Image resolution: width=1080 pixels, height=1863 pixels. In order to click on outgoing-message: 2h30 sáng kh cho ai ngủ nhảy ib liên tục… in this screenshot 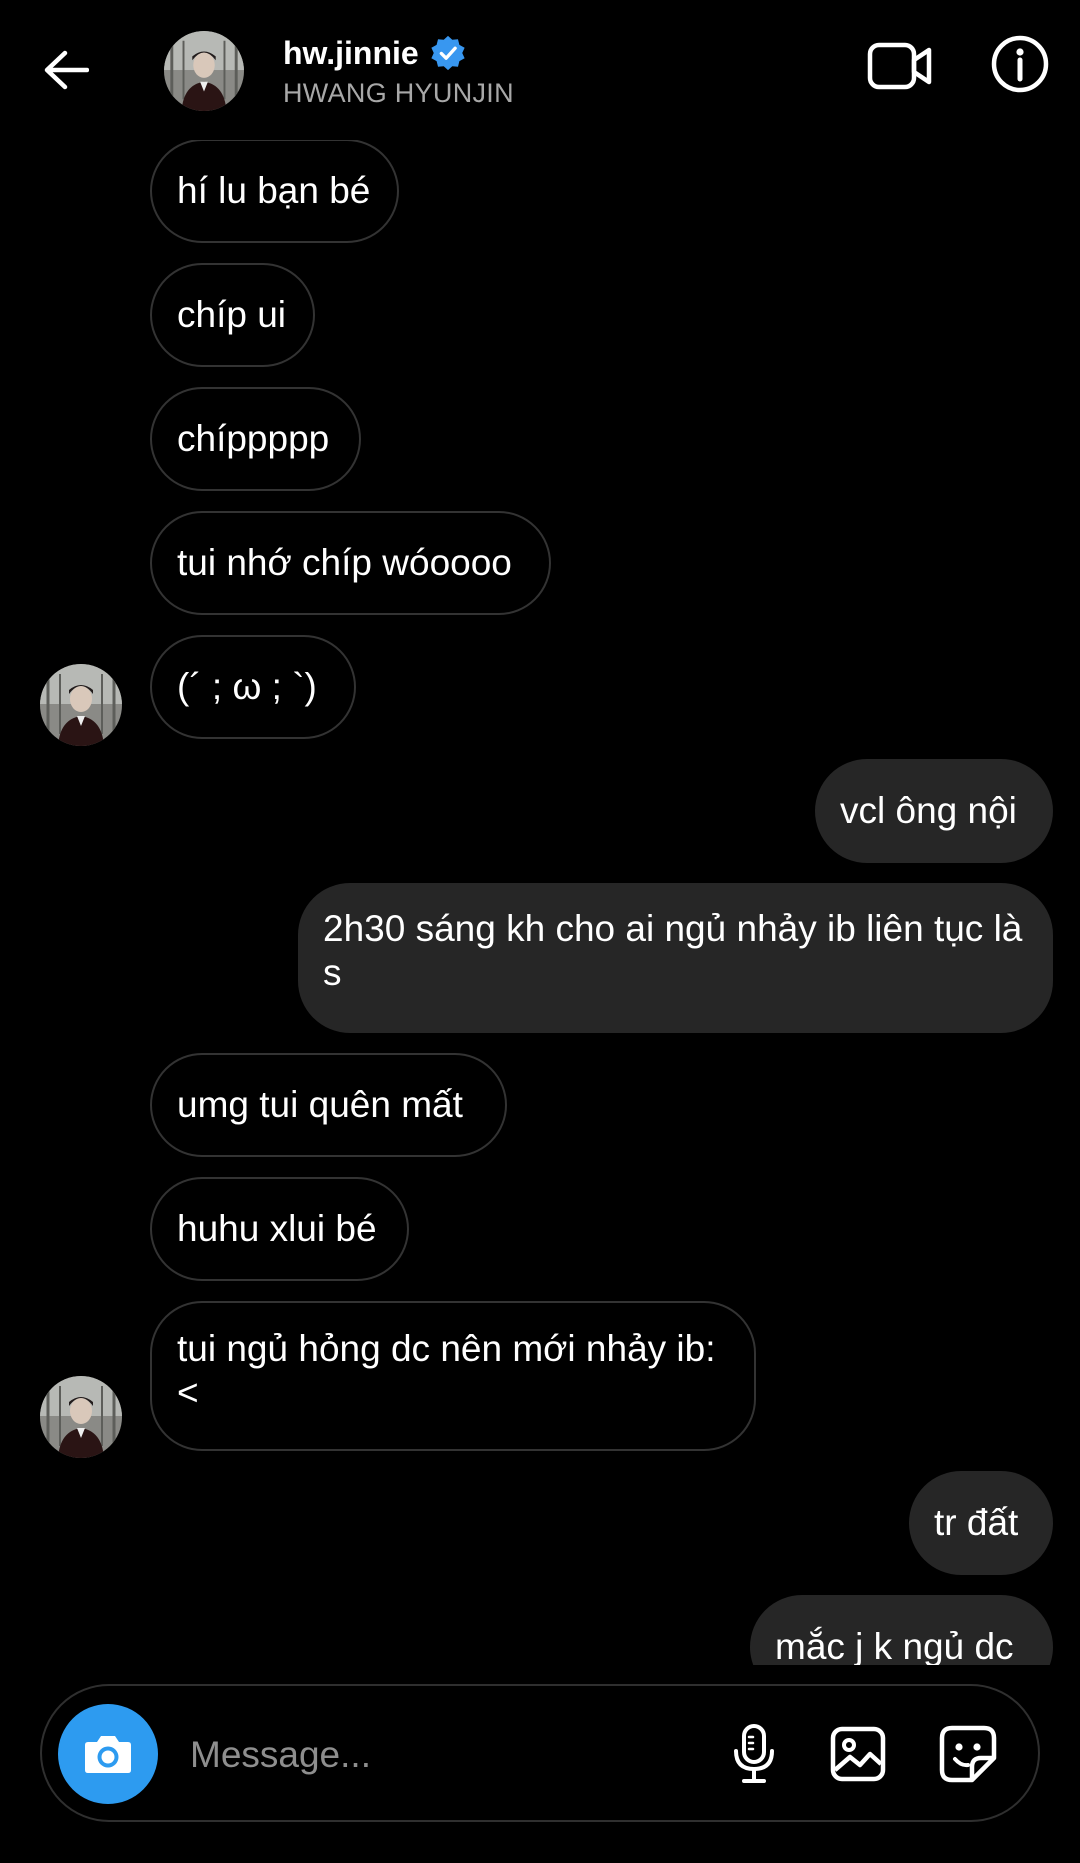, I will do `click(675, 958)`.